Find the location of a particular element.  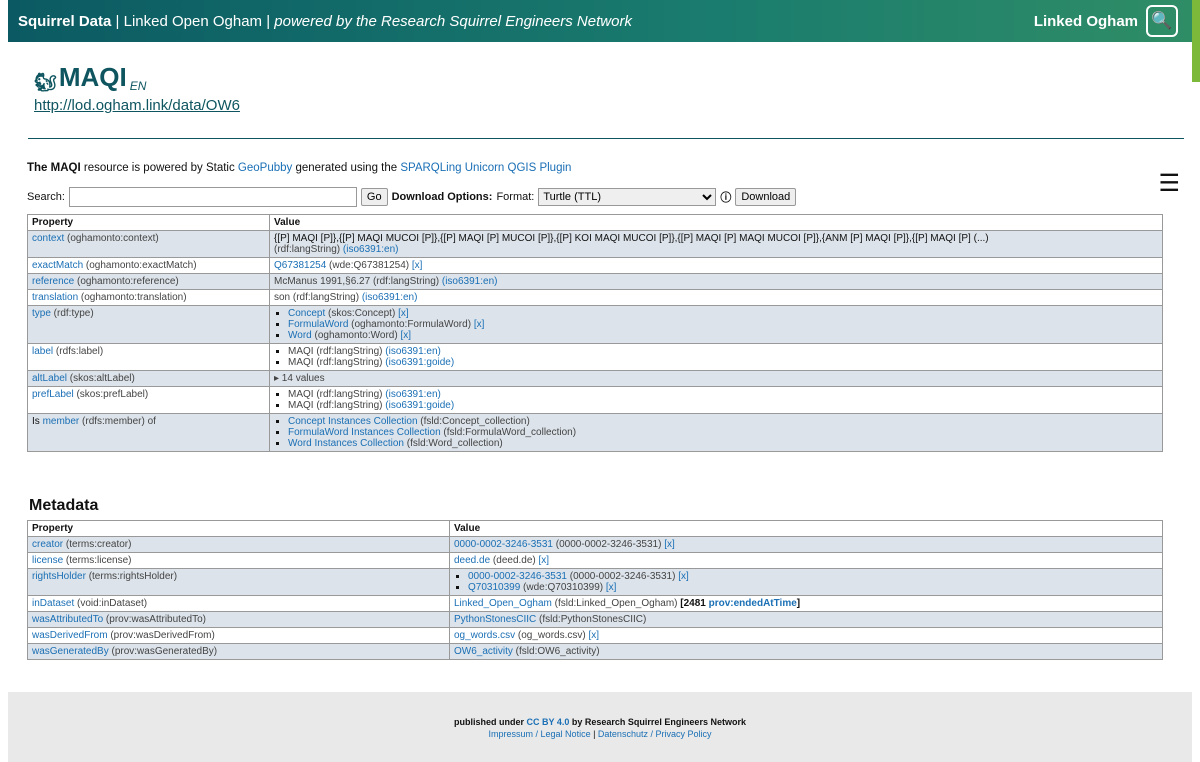

property-link: type is located at coordinates (41, 313).